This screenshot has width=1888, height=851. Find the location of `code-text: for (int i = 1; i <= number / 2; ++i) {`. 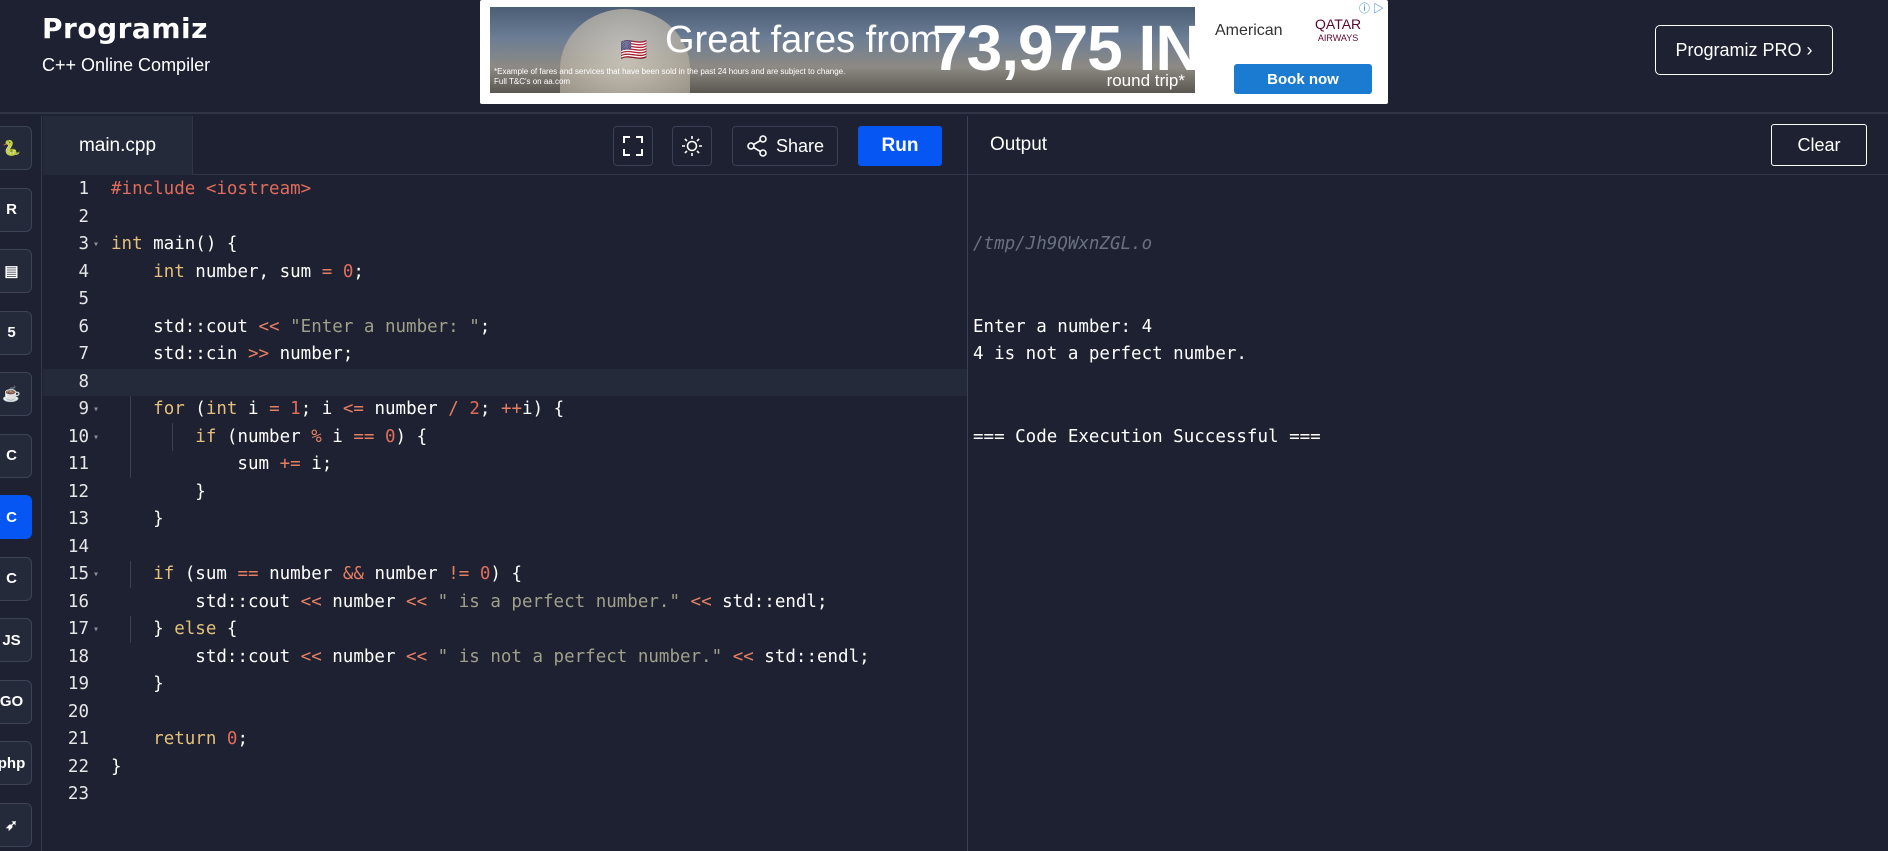

code-text: for (int i = 1; i <= number / 2; ++i) { is located at coordinates (359, 409).